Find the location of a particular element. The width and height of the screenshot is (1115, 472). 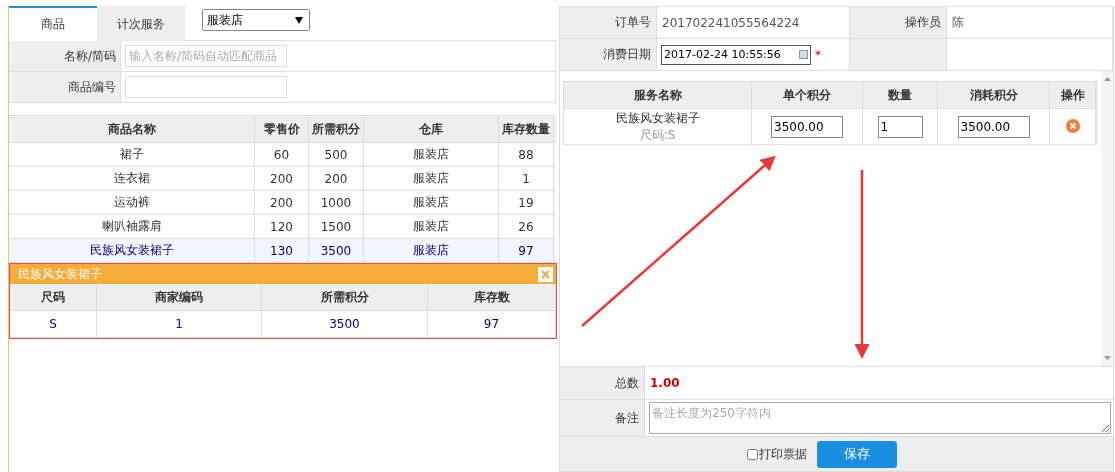

size-label: 尺码:S is located at coordinates (657, 135).